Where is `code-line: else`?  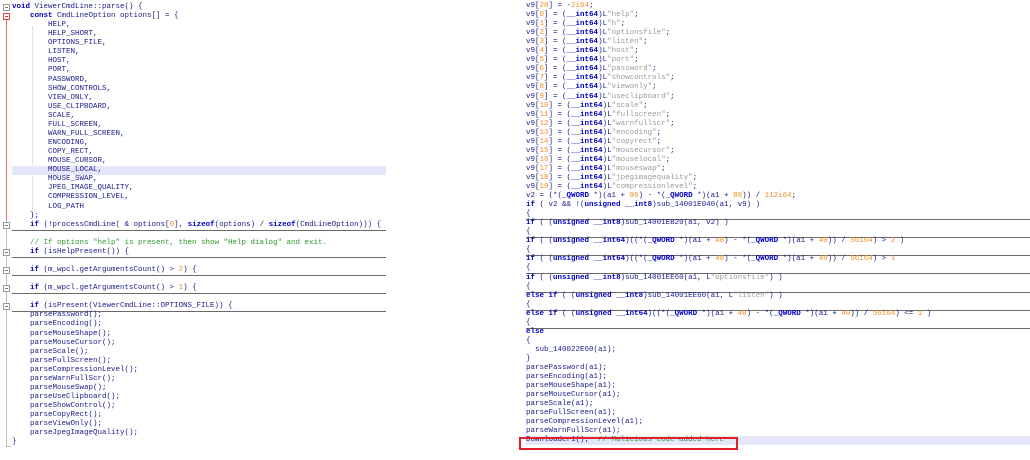 code-line: else is located at coordinates (778, 332).